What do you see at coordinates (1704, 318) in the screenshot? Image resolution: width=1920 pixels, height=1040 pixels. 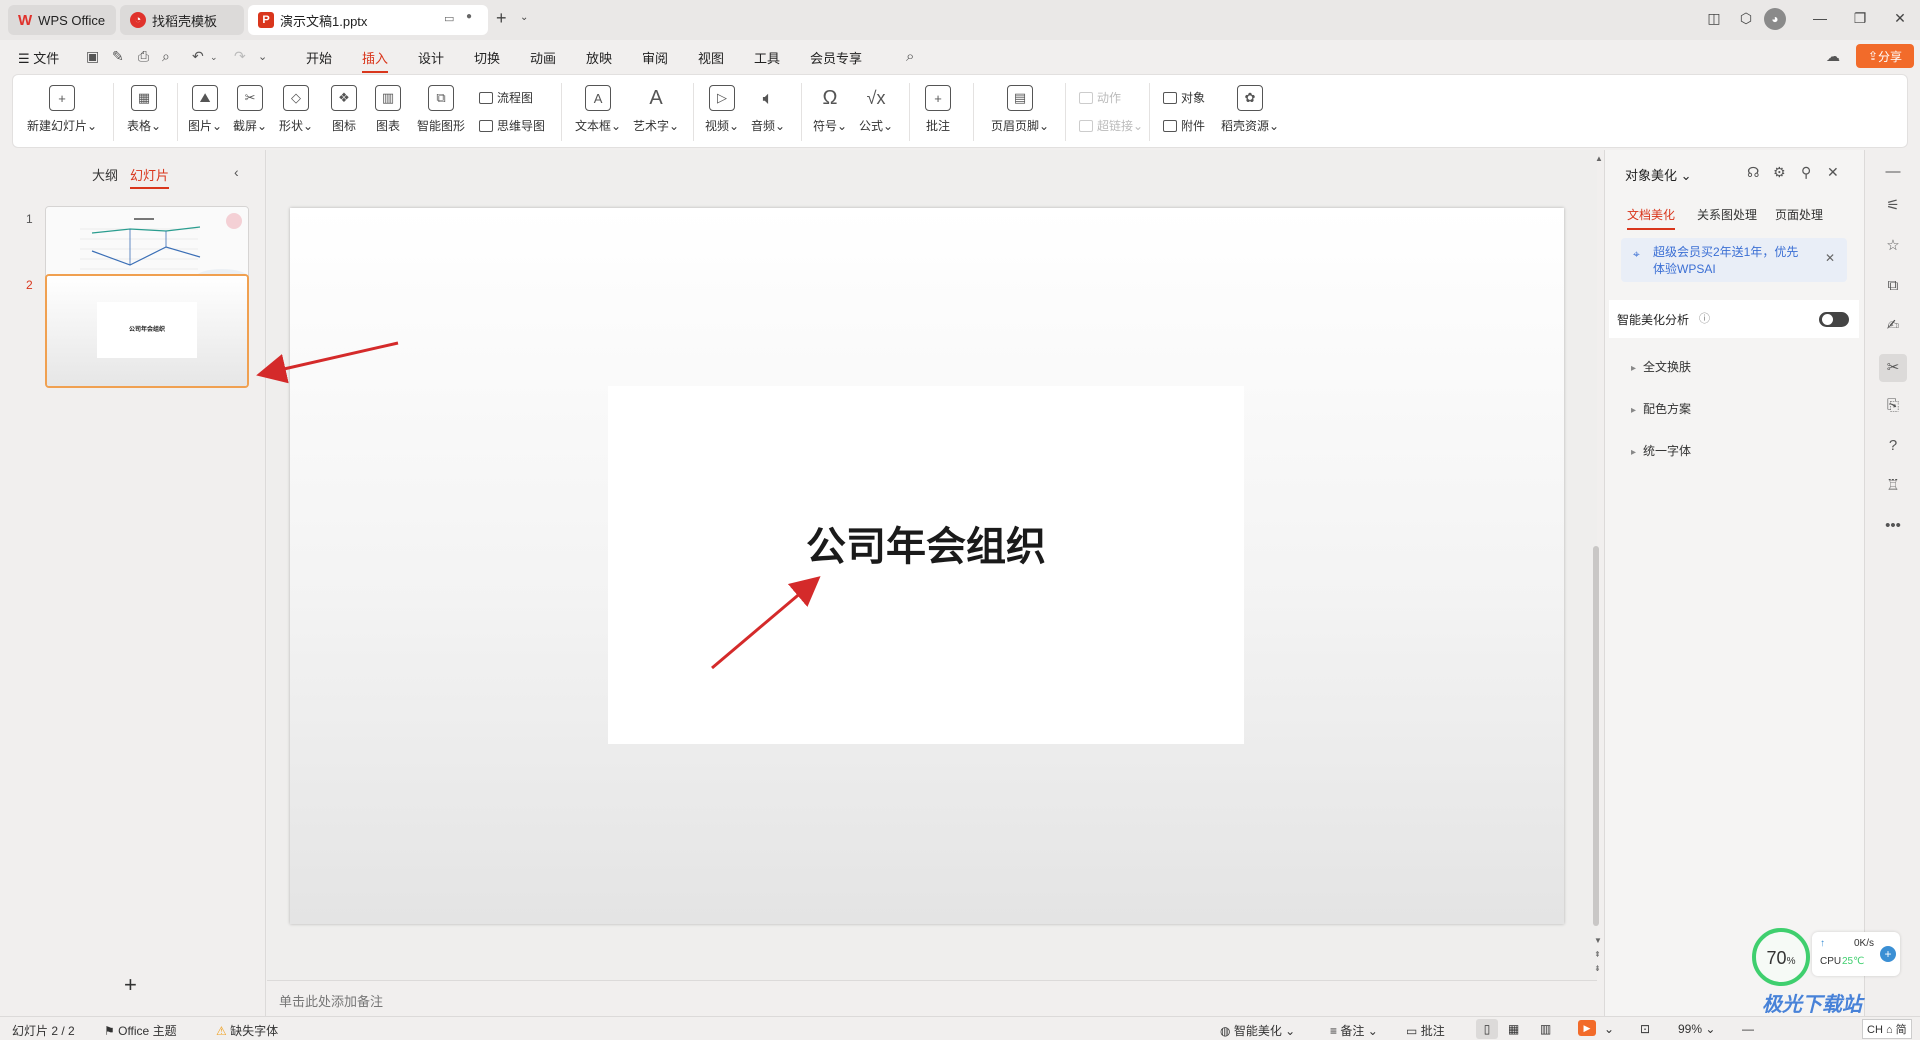 I see `info-icon: ⓘ` at bounding box center [1704, 318].